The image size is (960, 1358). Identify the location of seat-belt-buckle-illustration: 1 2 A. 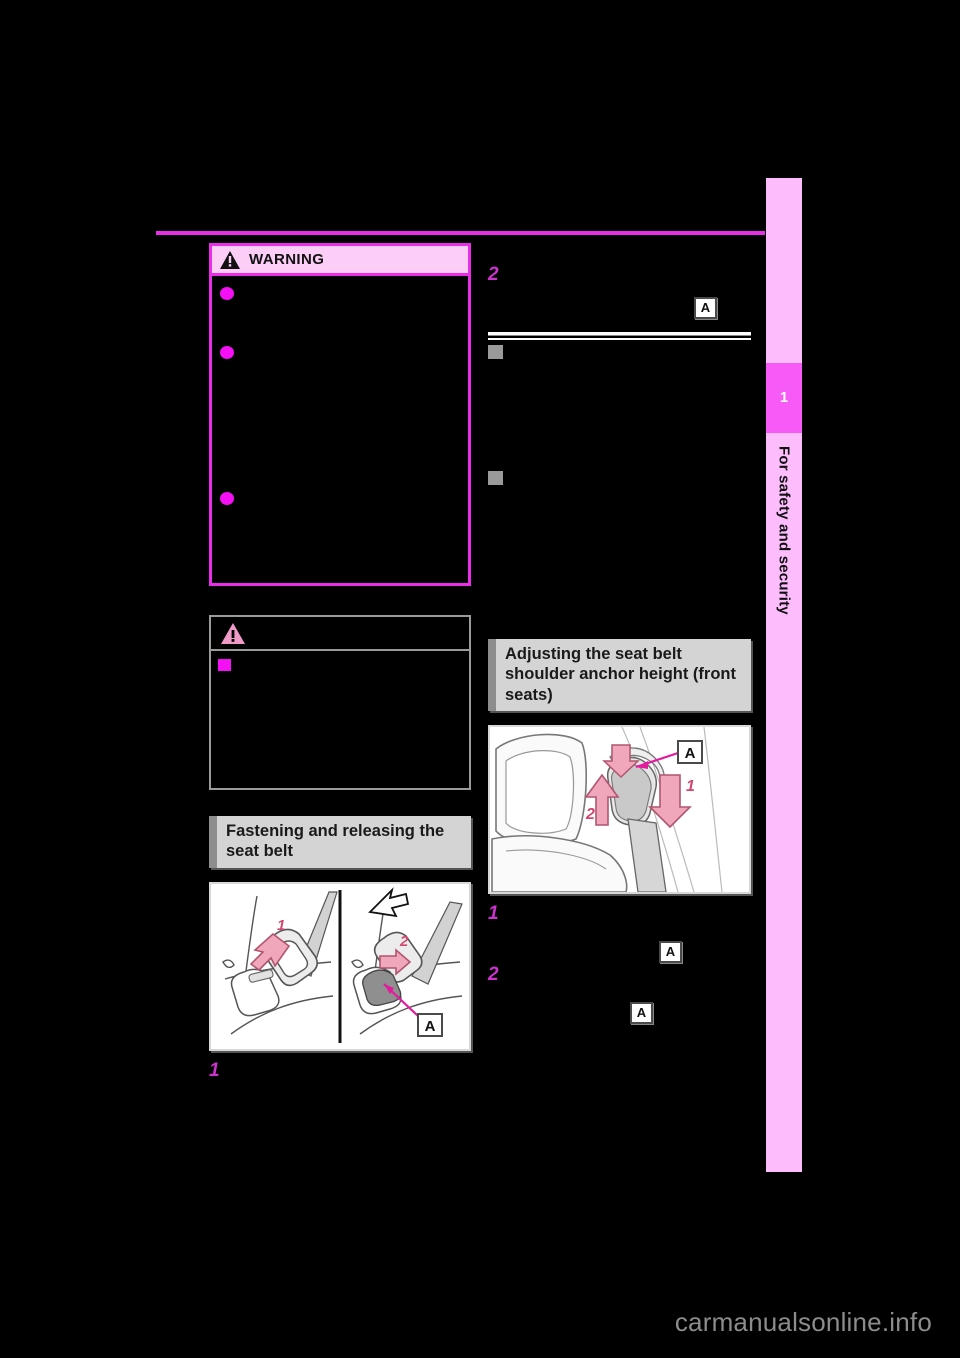
(340, 966).